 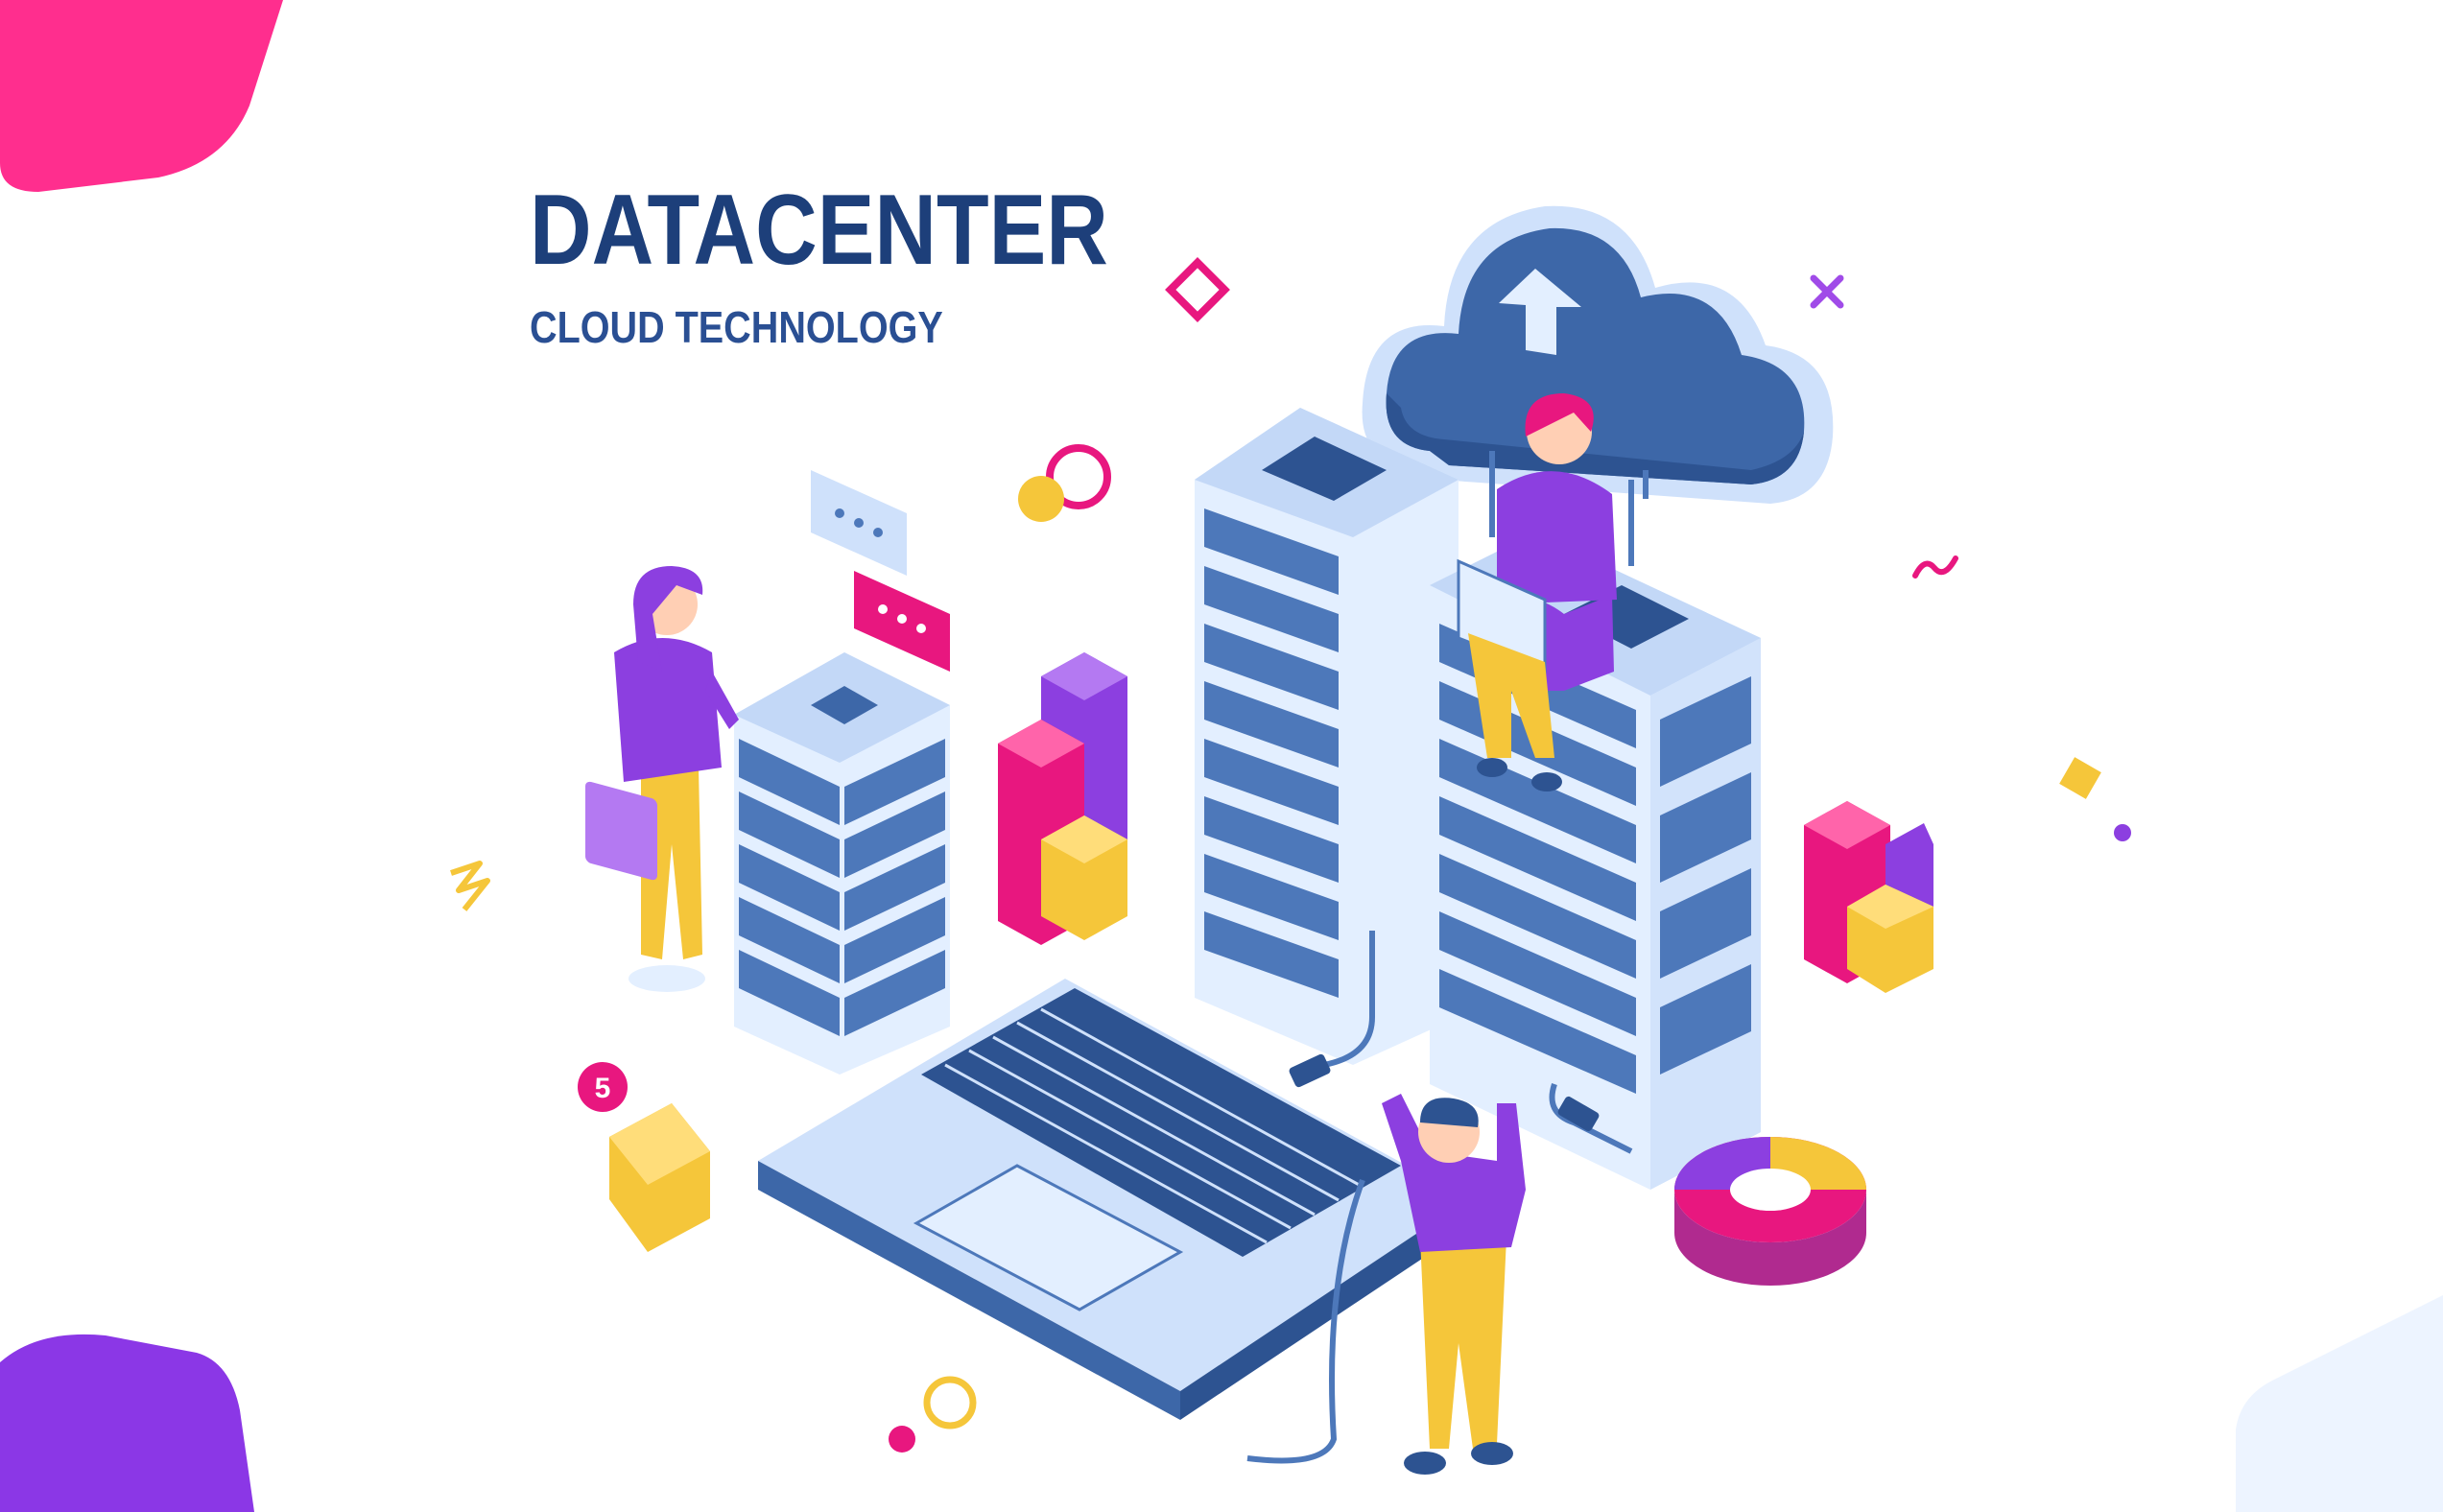 I want to click on page-title: DATACENTER, so click(x=819, y=230).